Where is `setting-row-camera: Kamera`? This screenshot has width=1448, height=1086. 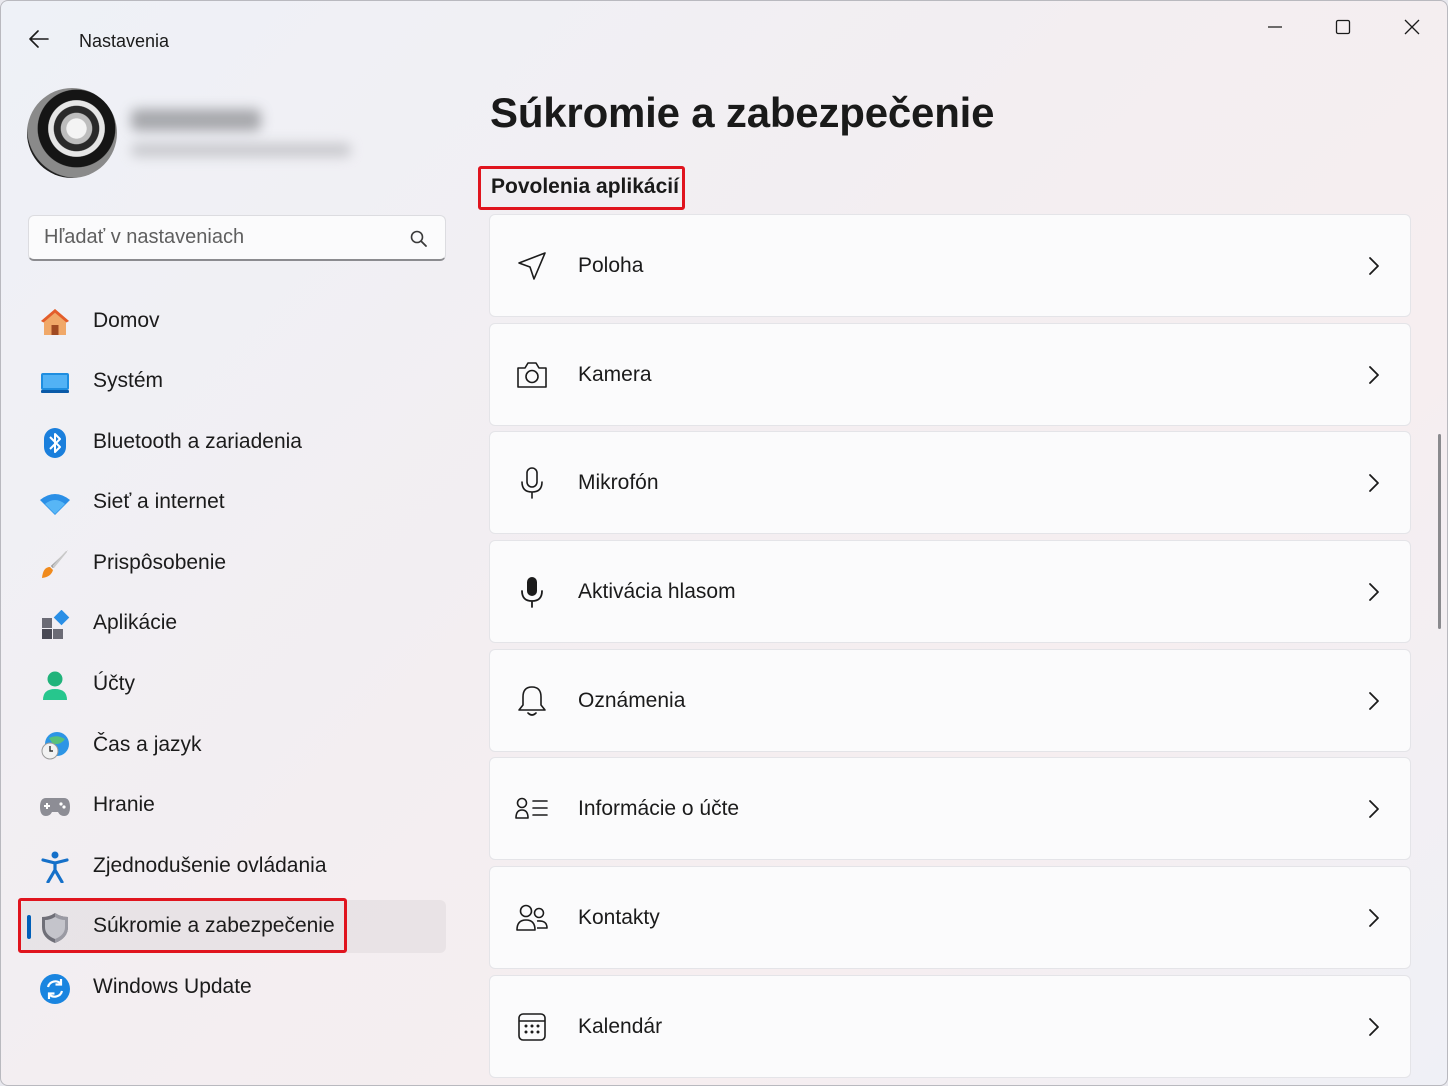 setting-row-camera: Kamera is located at coordinates (950, 374).